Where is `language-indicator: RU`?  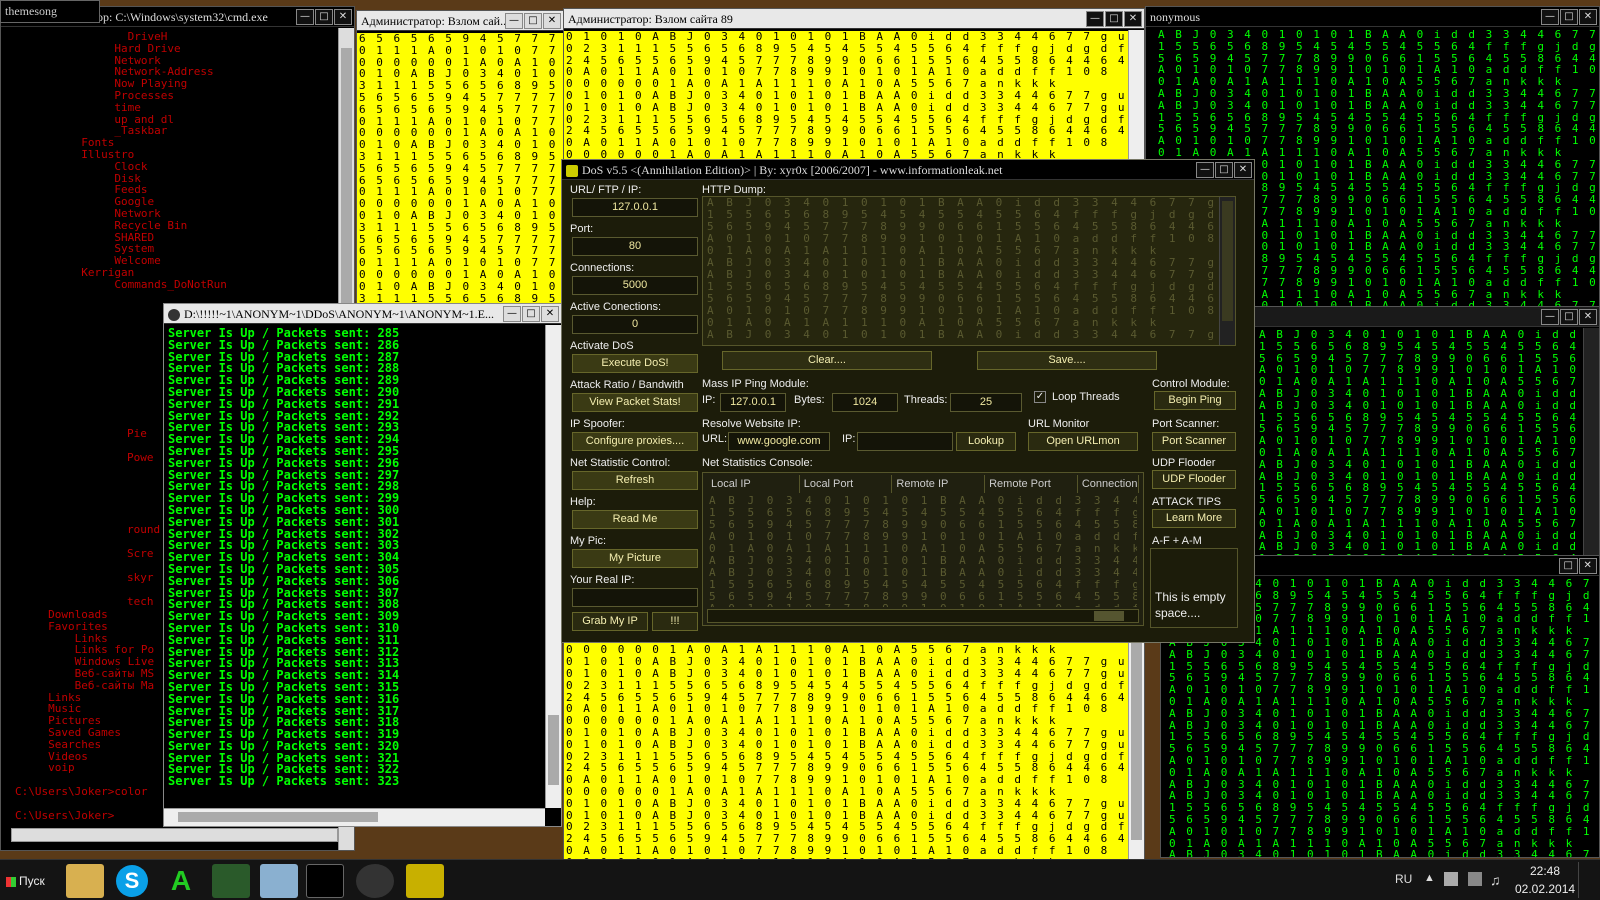
language-indicator: RU is located at coordinates (1403, 879).